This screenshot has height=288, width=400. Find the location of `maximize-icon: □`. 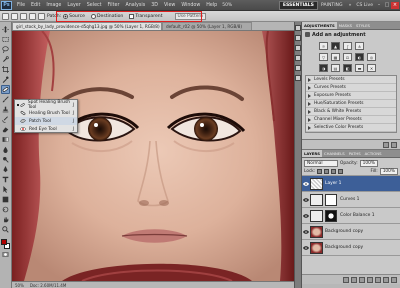

maximize-icon: □ is located at coordinates (387, 5).